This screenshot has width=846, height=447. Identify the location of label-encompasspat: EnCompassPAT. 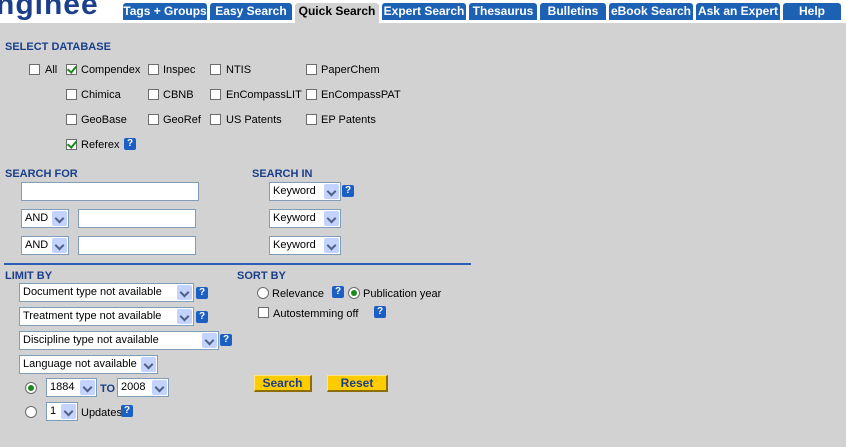
(361, 95).